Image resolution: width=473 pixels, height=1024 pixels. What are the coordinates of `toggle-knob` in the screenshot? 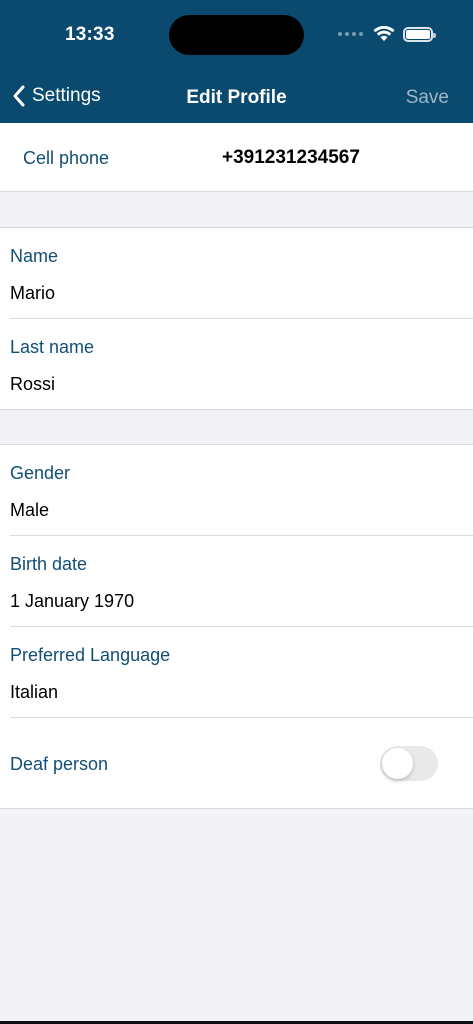 It's located at (397, 763).